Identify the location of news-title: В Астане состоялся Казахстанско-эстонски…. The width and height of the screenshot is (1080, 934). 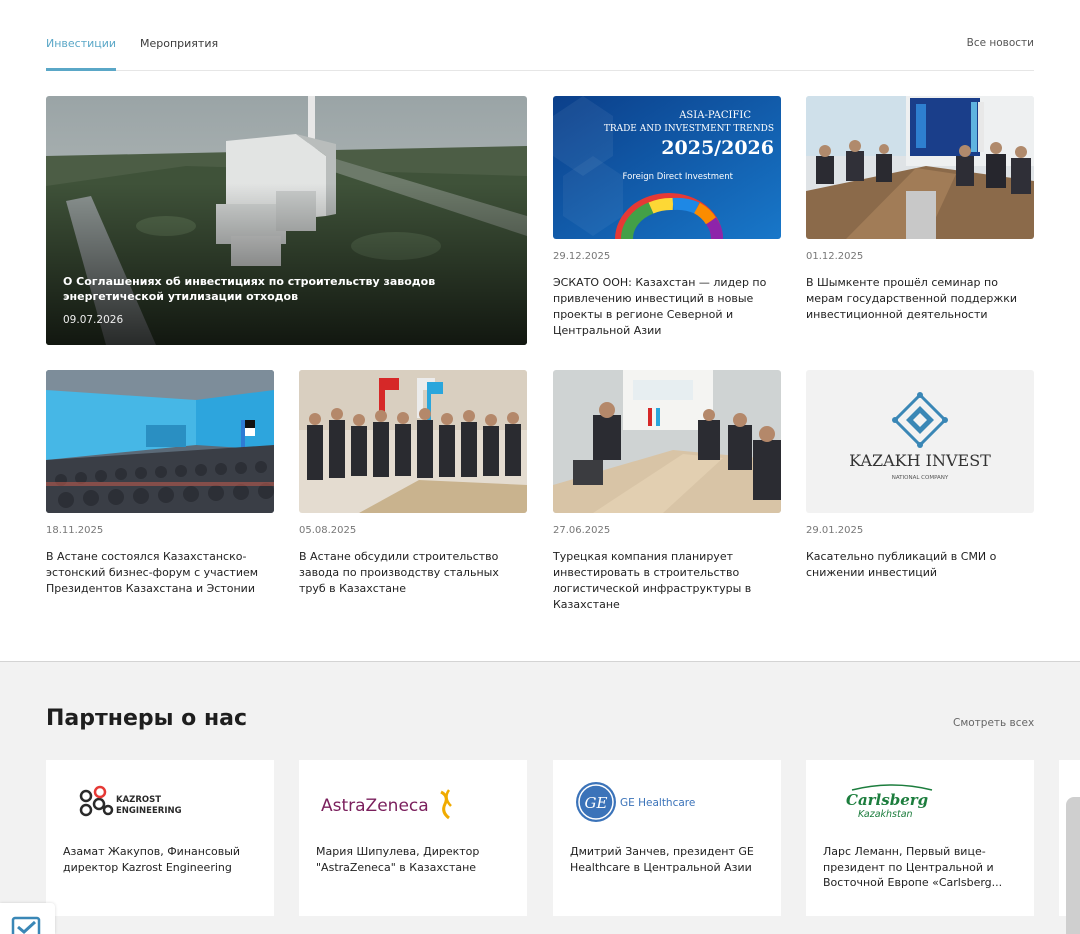
(152, 572).